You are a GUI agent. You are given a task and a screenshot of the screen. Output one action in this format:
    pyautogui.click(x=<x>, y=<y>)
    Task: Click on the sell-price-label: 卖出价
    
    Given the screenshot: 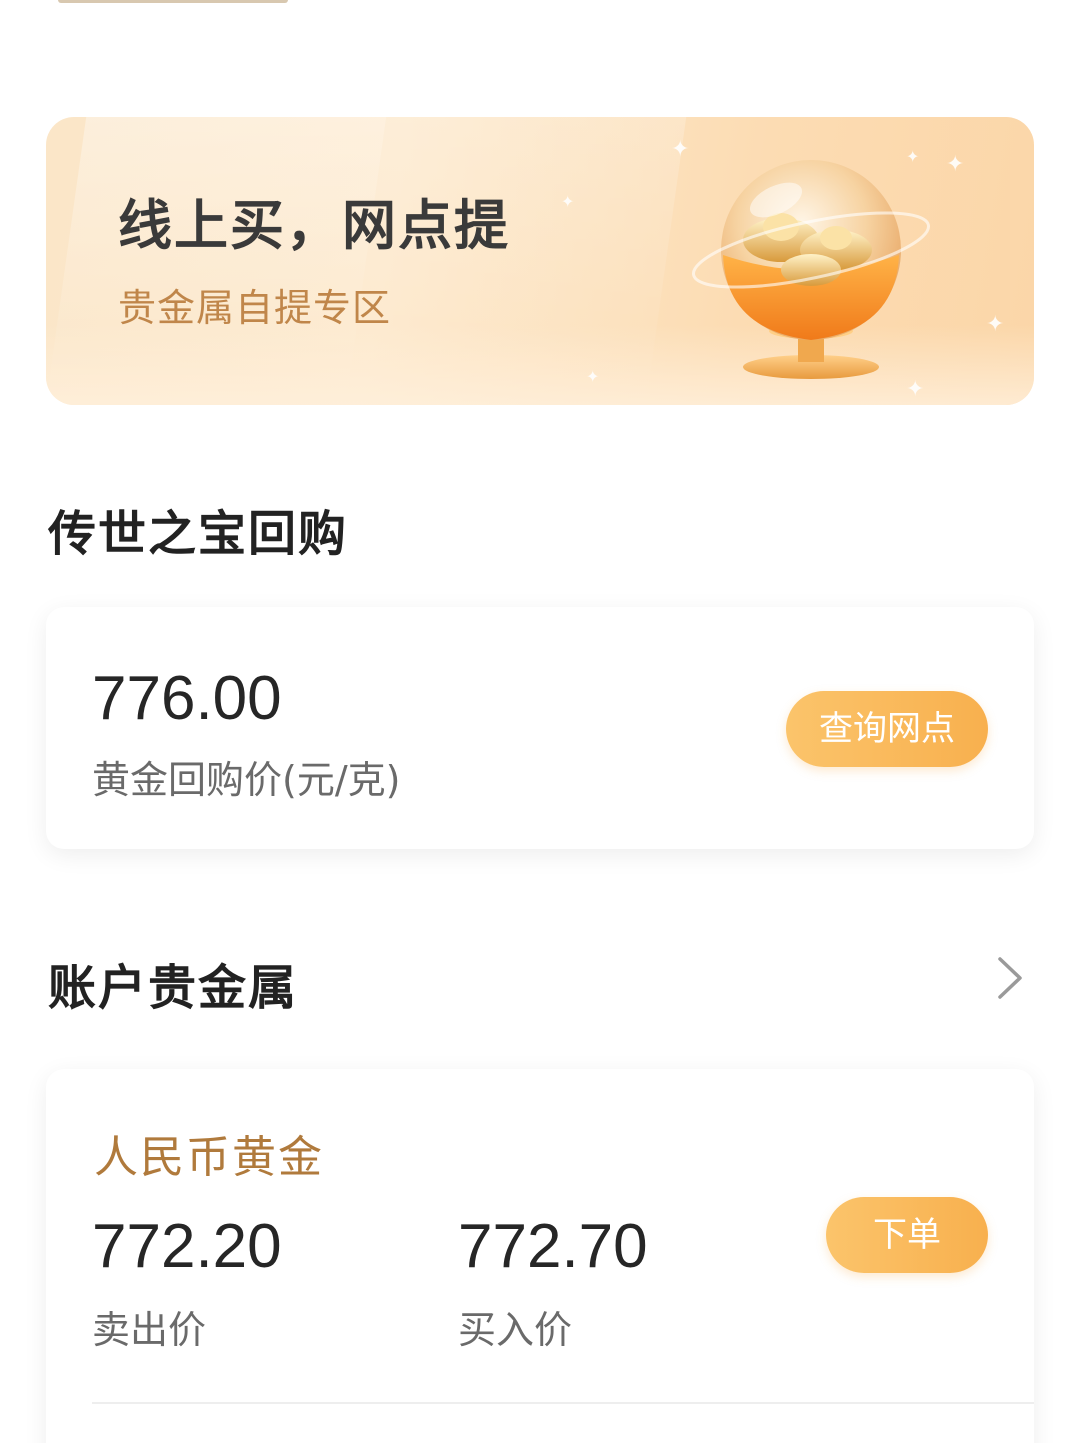 What is the action you would take?
    pyautogui.click(x=149, y=1330)
    